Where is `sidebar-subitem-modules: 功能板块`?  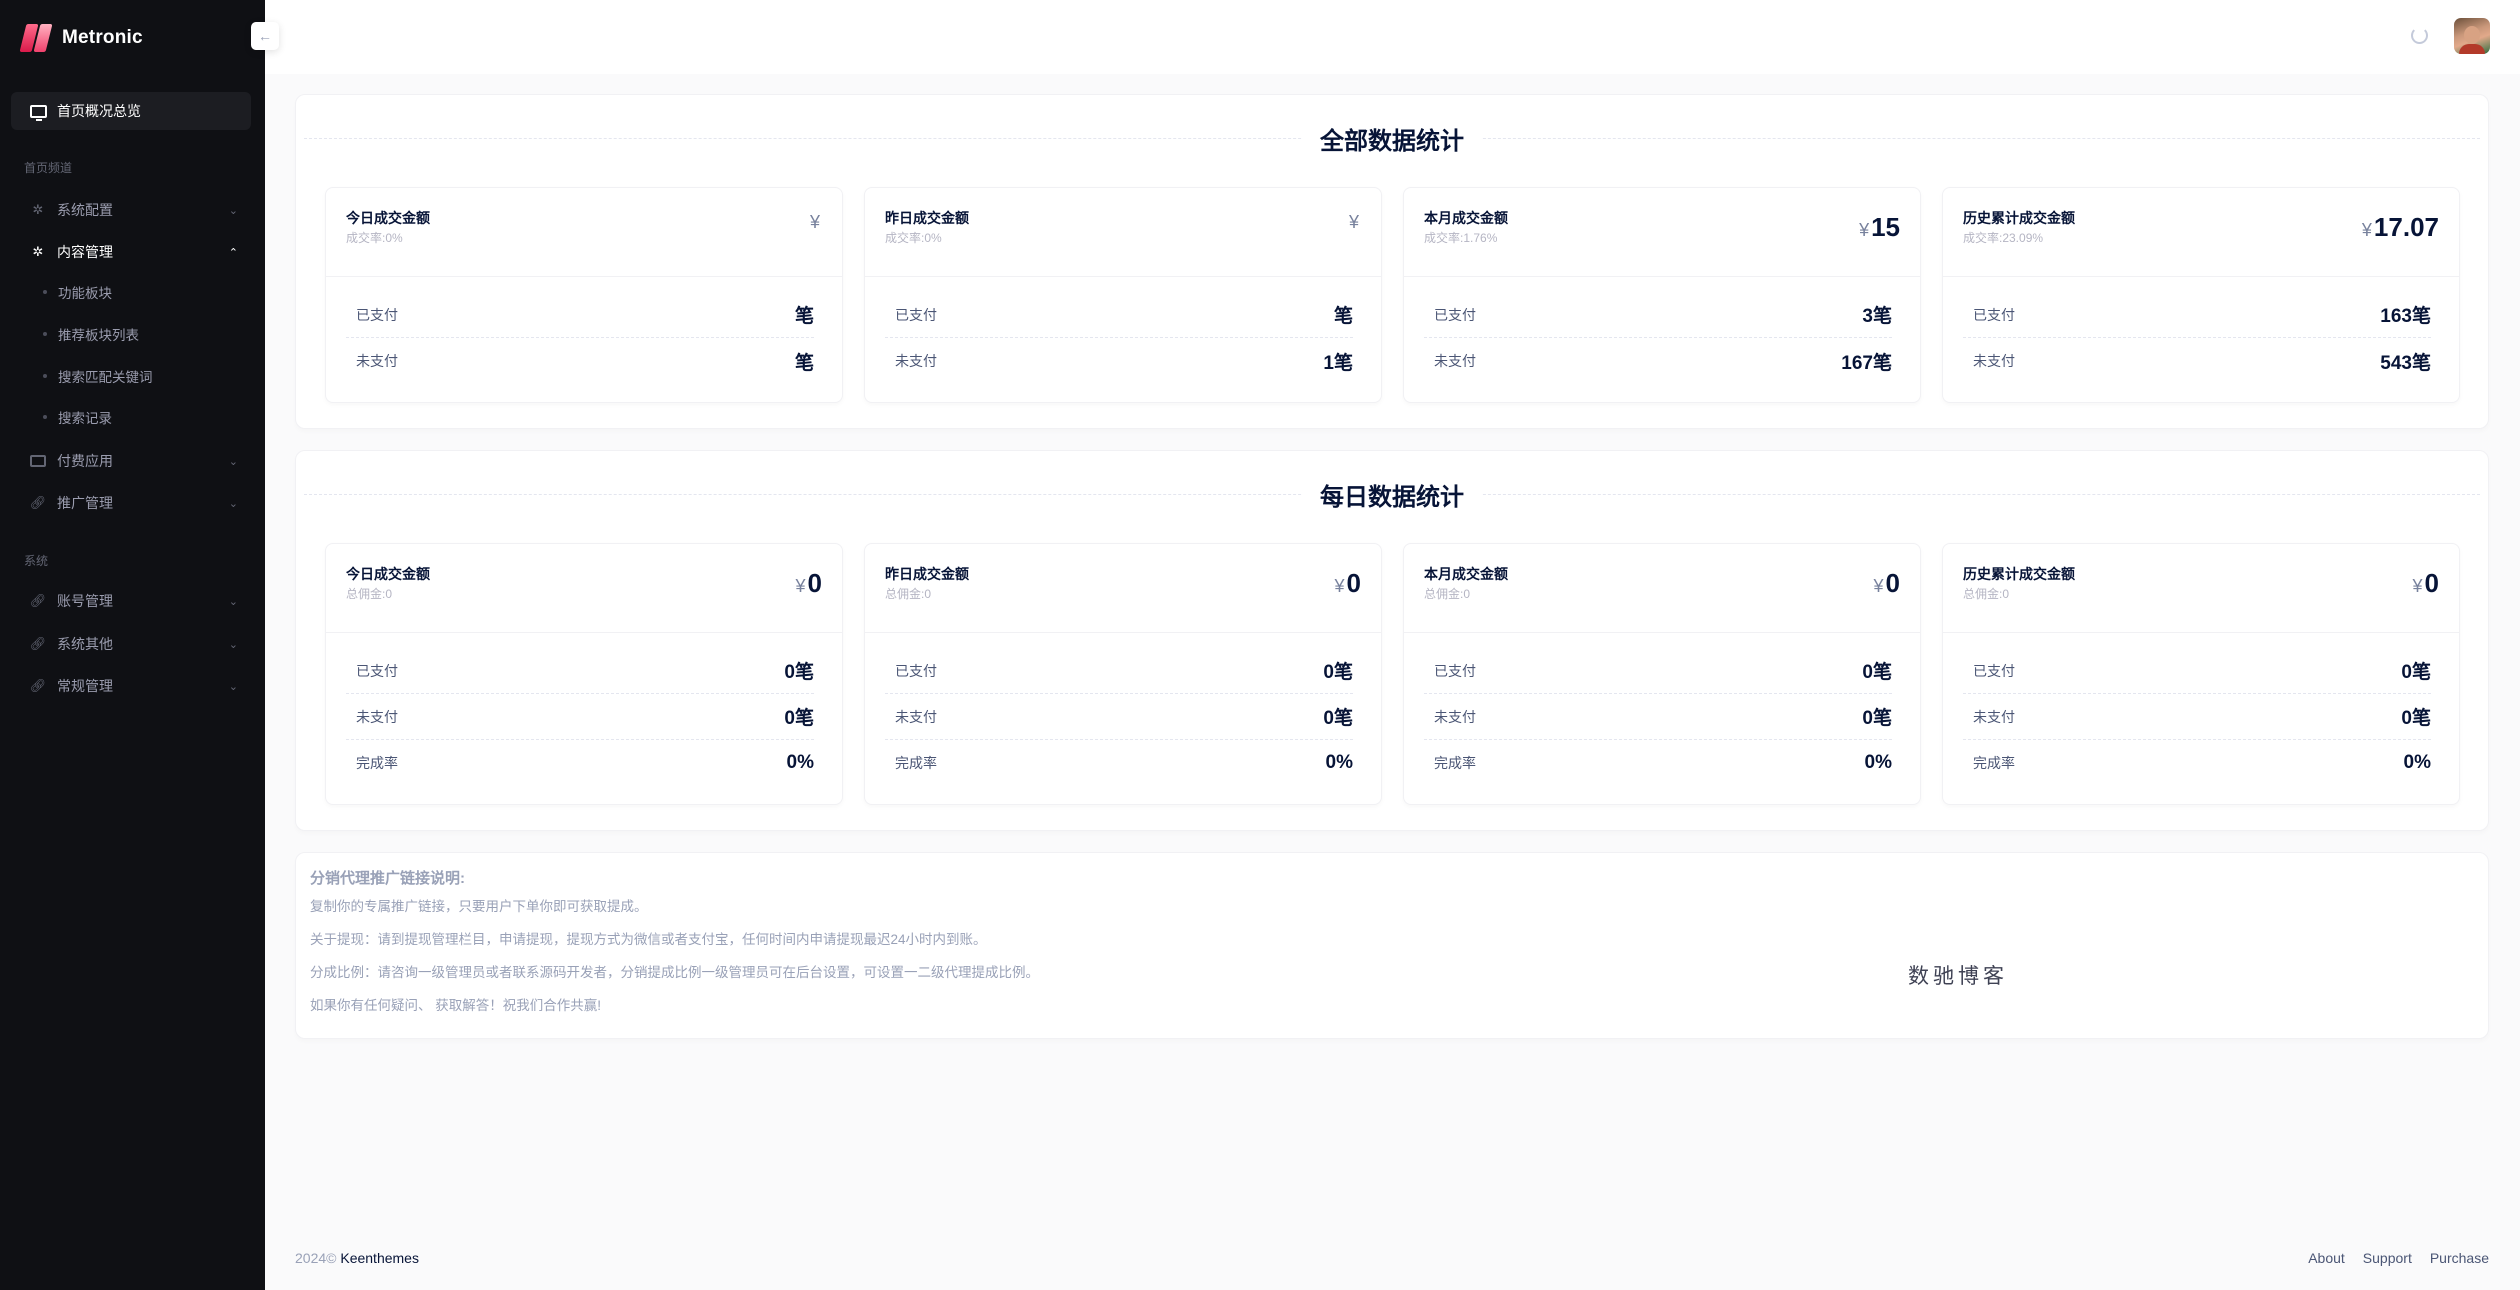 sidebar-subitem-modules: 功能板块 is located at coordinates (77, 292).